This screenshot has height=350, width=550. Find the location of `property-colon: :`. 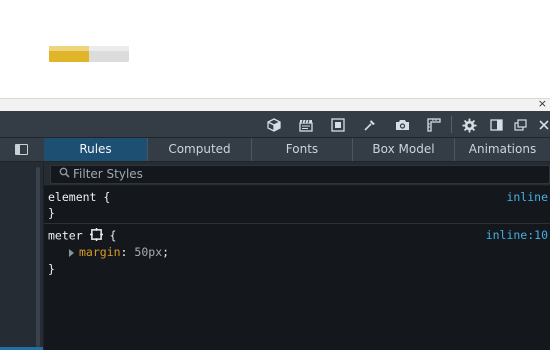

property-colon: : is located at coordinates (124, 252).